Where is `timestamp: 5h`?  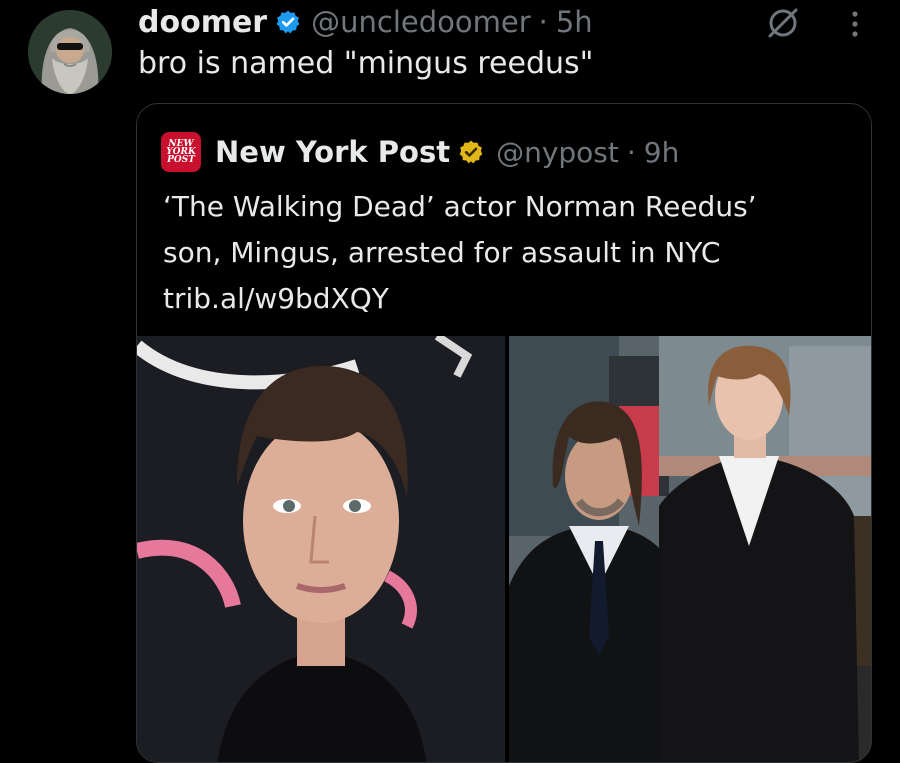
timestamp: 5h is located at coordinates (574, 22).